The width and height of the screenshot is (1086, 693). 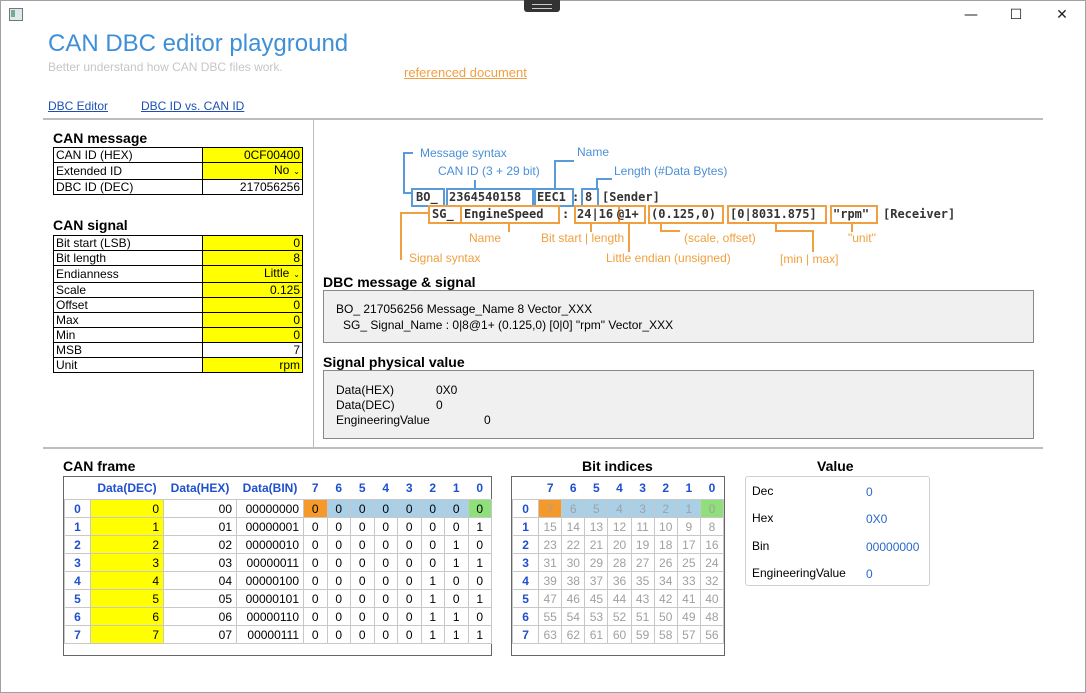 What do you see at coordinates (78, 106) in the screenshot?
I see `nav-dbc-editor: DBC Editor` at bounding box center [78, 106].